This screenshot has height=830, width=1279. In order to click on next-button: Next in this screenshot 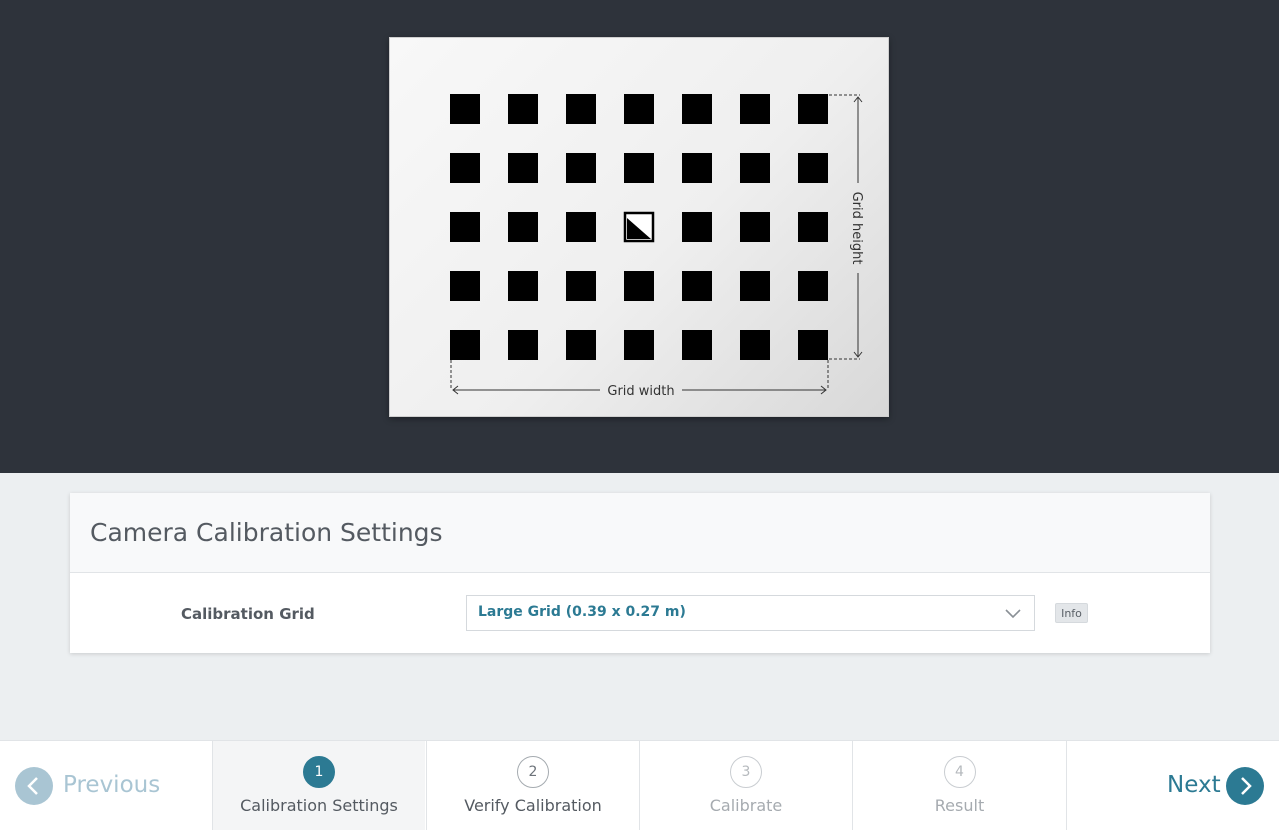, I will do `click(1173, 785)`.